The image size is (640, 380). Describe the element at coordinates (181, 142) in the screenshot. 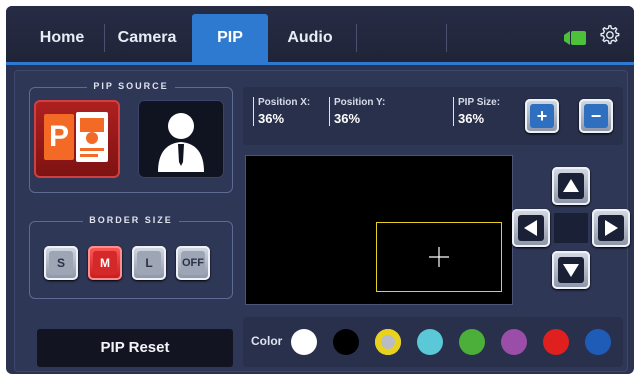

I see `presenter-icon` at that location.